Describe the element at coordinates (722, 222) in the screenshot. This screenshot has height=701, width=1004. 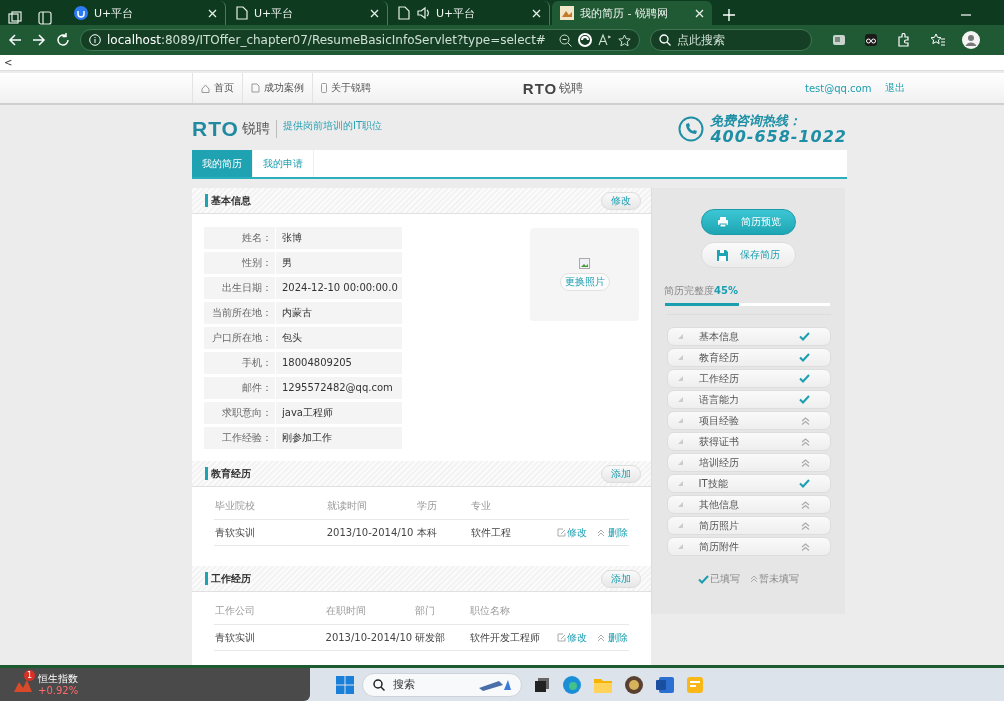
I see `printer-icon` at that location.